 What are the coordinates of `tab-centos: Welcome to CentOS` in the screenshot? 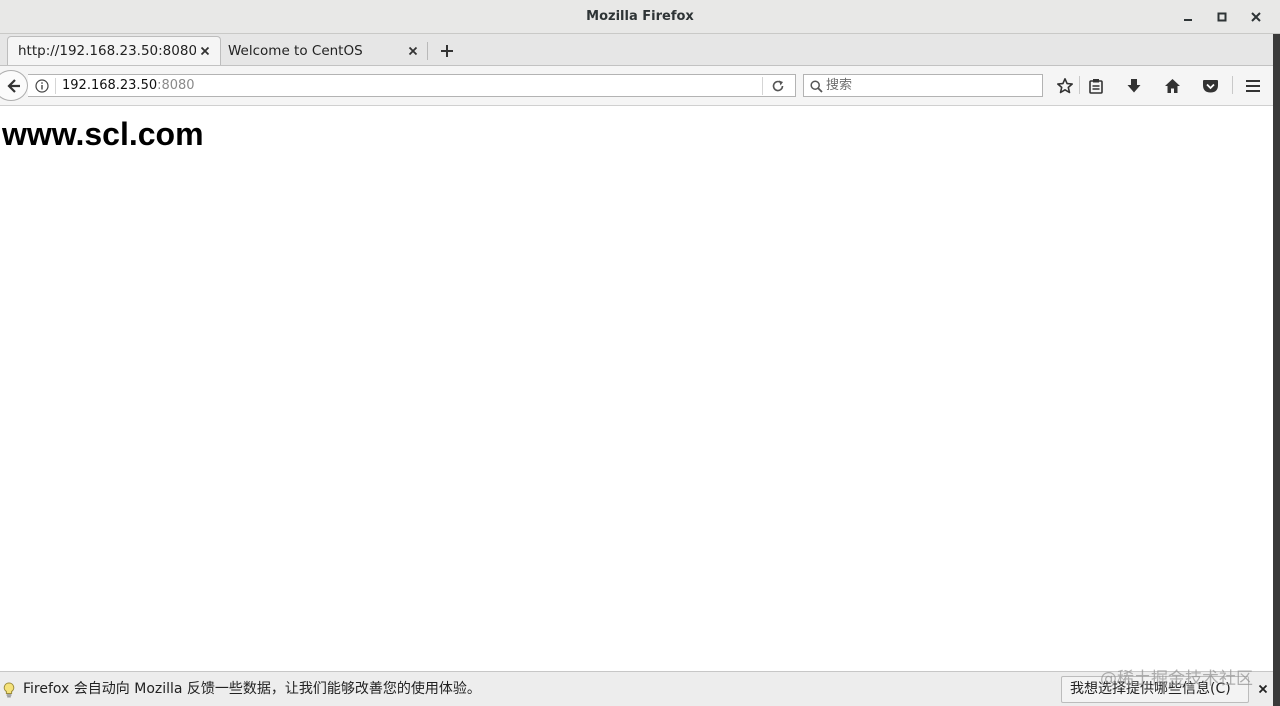 It's located at (325, 50).